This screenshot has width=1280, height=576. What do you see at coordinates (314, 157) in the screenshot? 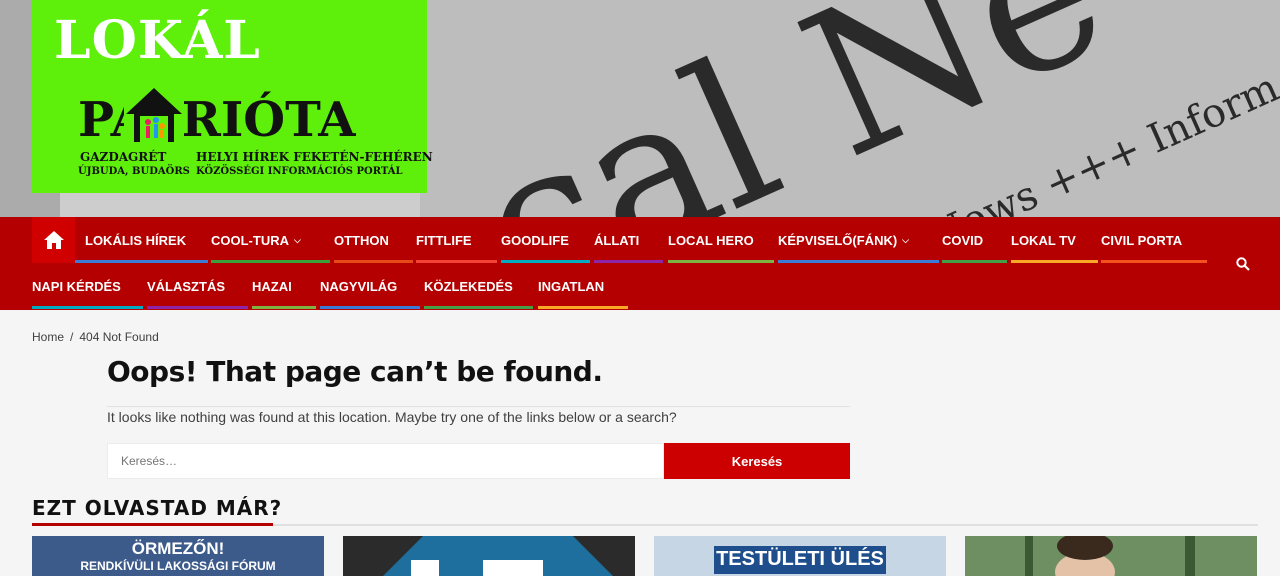
I see `logo-sub-helyi-hirek: HELYI HÍREK FEKETÉN-FEHÉREN` at bounding box center [314, 157].